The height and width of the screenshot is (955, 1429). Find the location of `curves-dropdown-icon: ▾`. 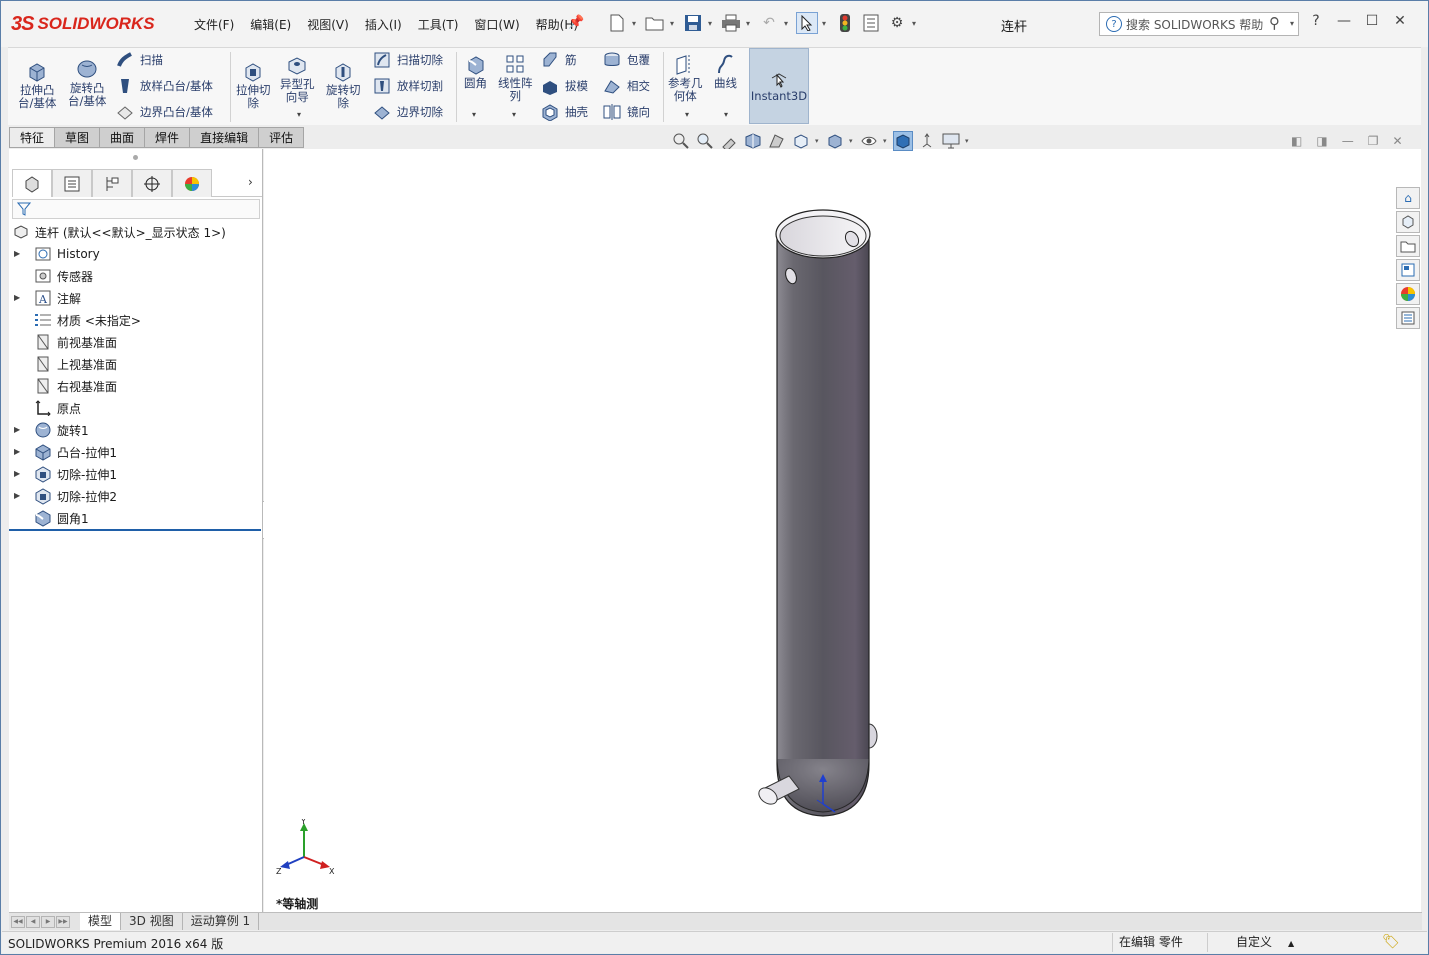

curves-dropdown-icon: ▾ is located at coordinates (726, 114).